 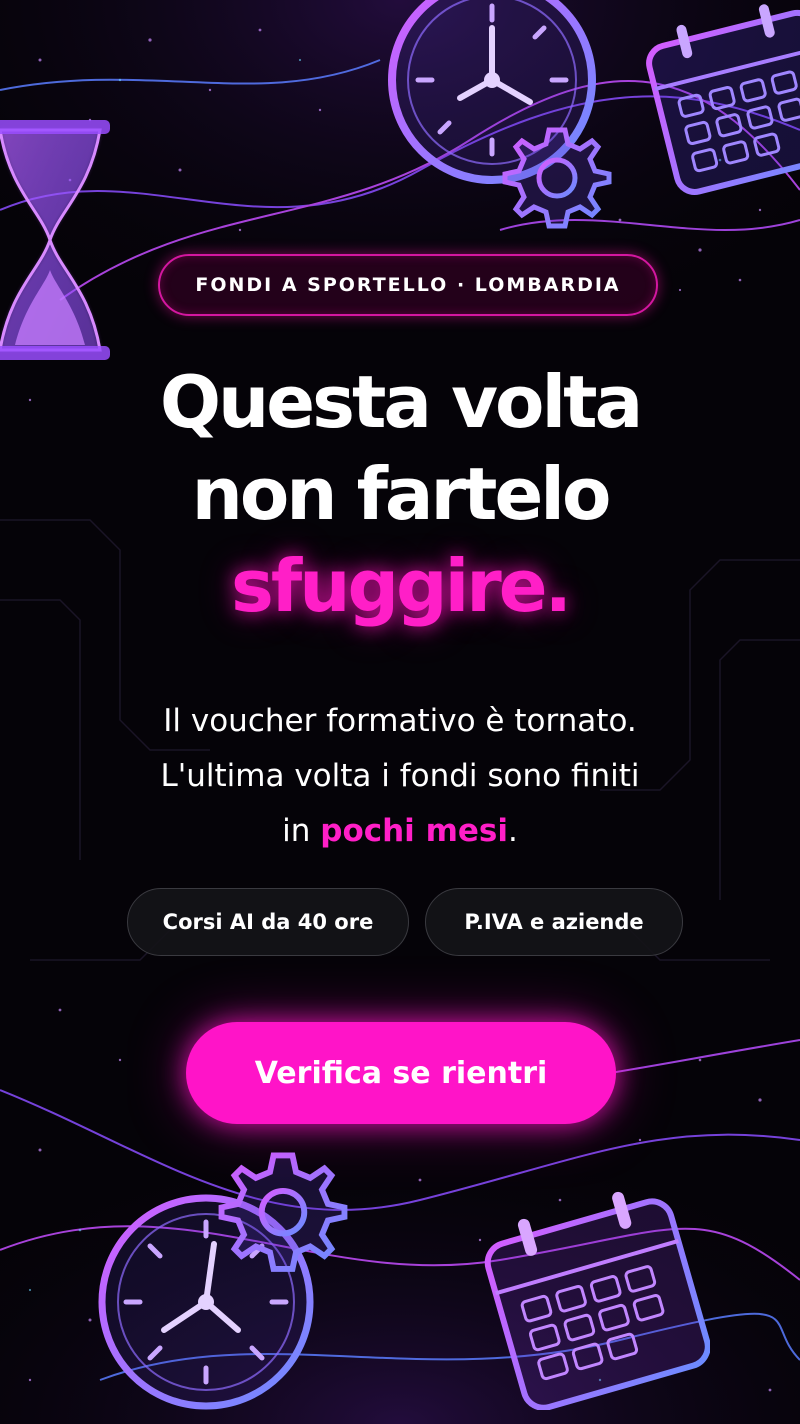 What do you see at coordinates (401, 586) in the screenshot?
I see `headline-accent: sfuggire.` at bounding box center [401, 586].